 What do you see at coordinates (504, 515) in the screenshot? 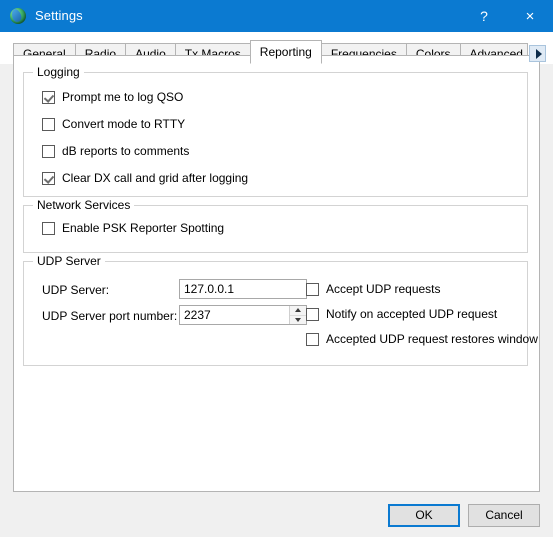
I see `cancel-button: Cancel` at bounding box center [504, 515].